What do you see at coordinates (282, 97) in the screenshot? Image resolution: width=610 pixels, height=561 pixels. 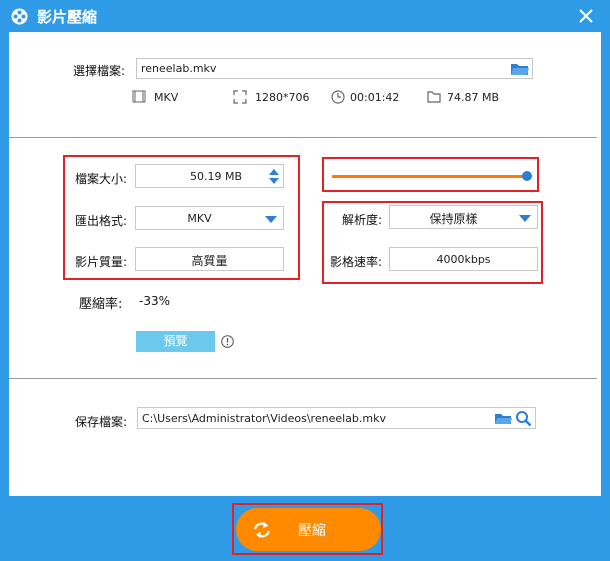 I see `resolution-value: 1280*706` at bounding box center [282, 97].